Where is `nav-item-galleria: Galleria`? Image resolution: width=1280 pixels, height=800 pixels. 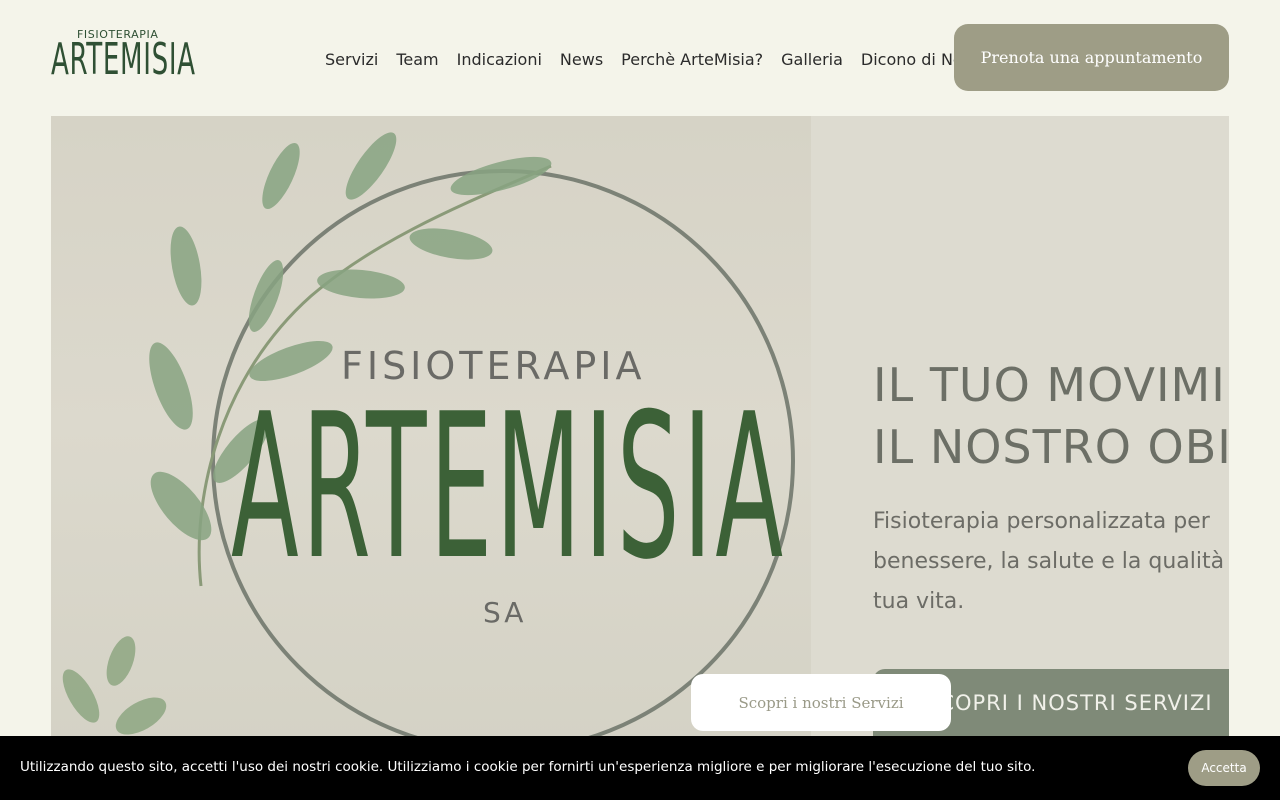
nav-item-galleria: Galleria is located at coordinates (812, 59).